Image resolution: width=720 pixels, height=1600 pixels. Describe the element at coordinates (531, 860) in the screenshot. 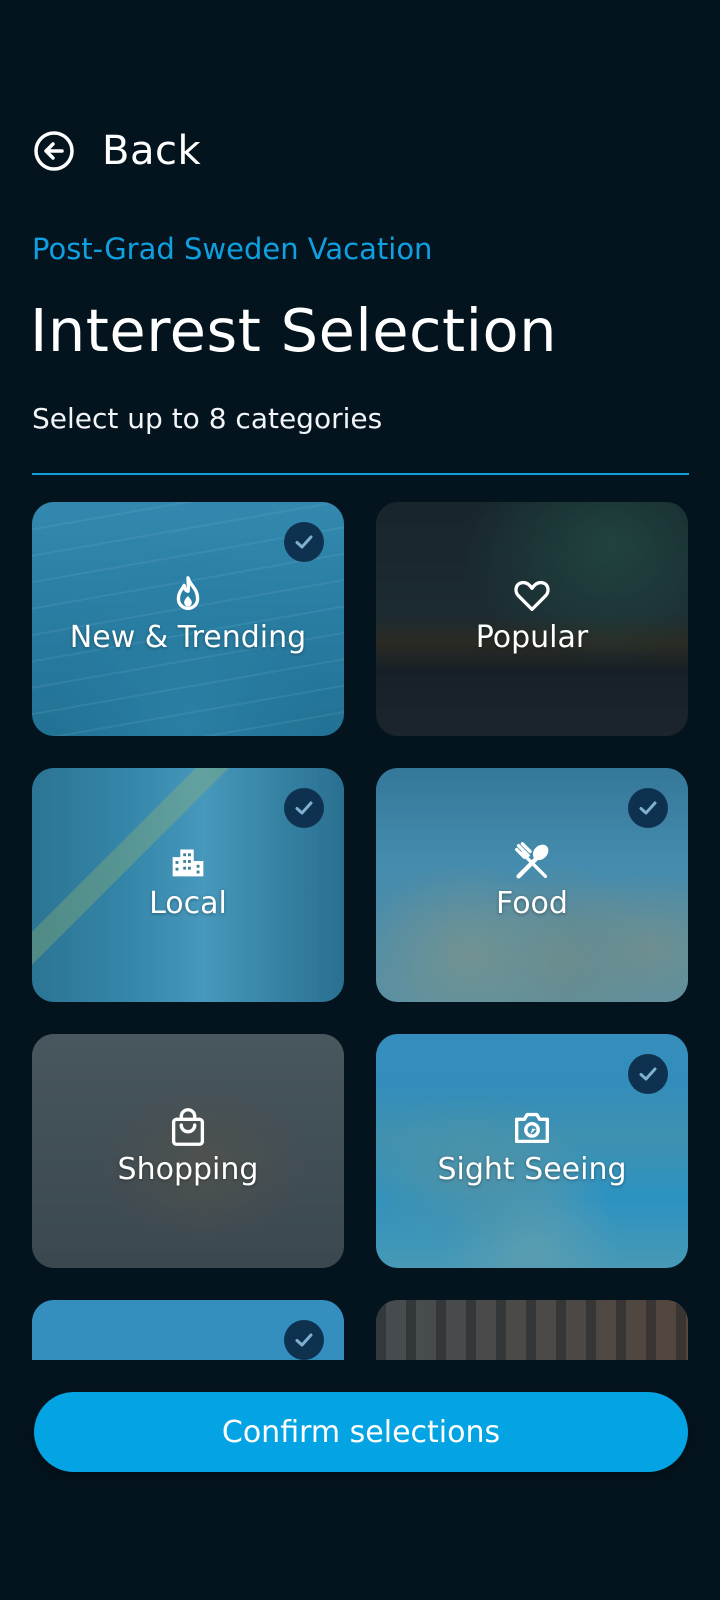

I see `restaurant-icon` at that location.